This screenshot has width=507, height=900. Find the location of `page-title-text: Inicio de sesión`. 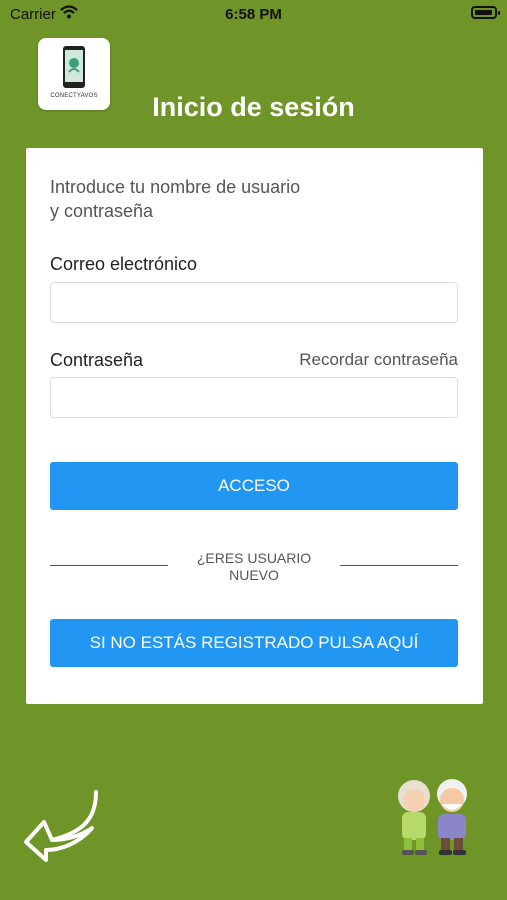

page-title-text: Inicio de sesión is located at coordinates (253, 107).